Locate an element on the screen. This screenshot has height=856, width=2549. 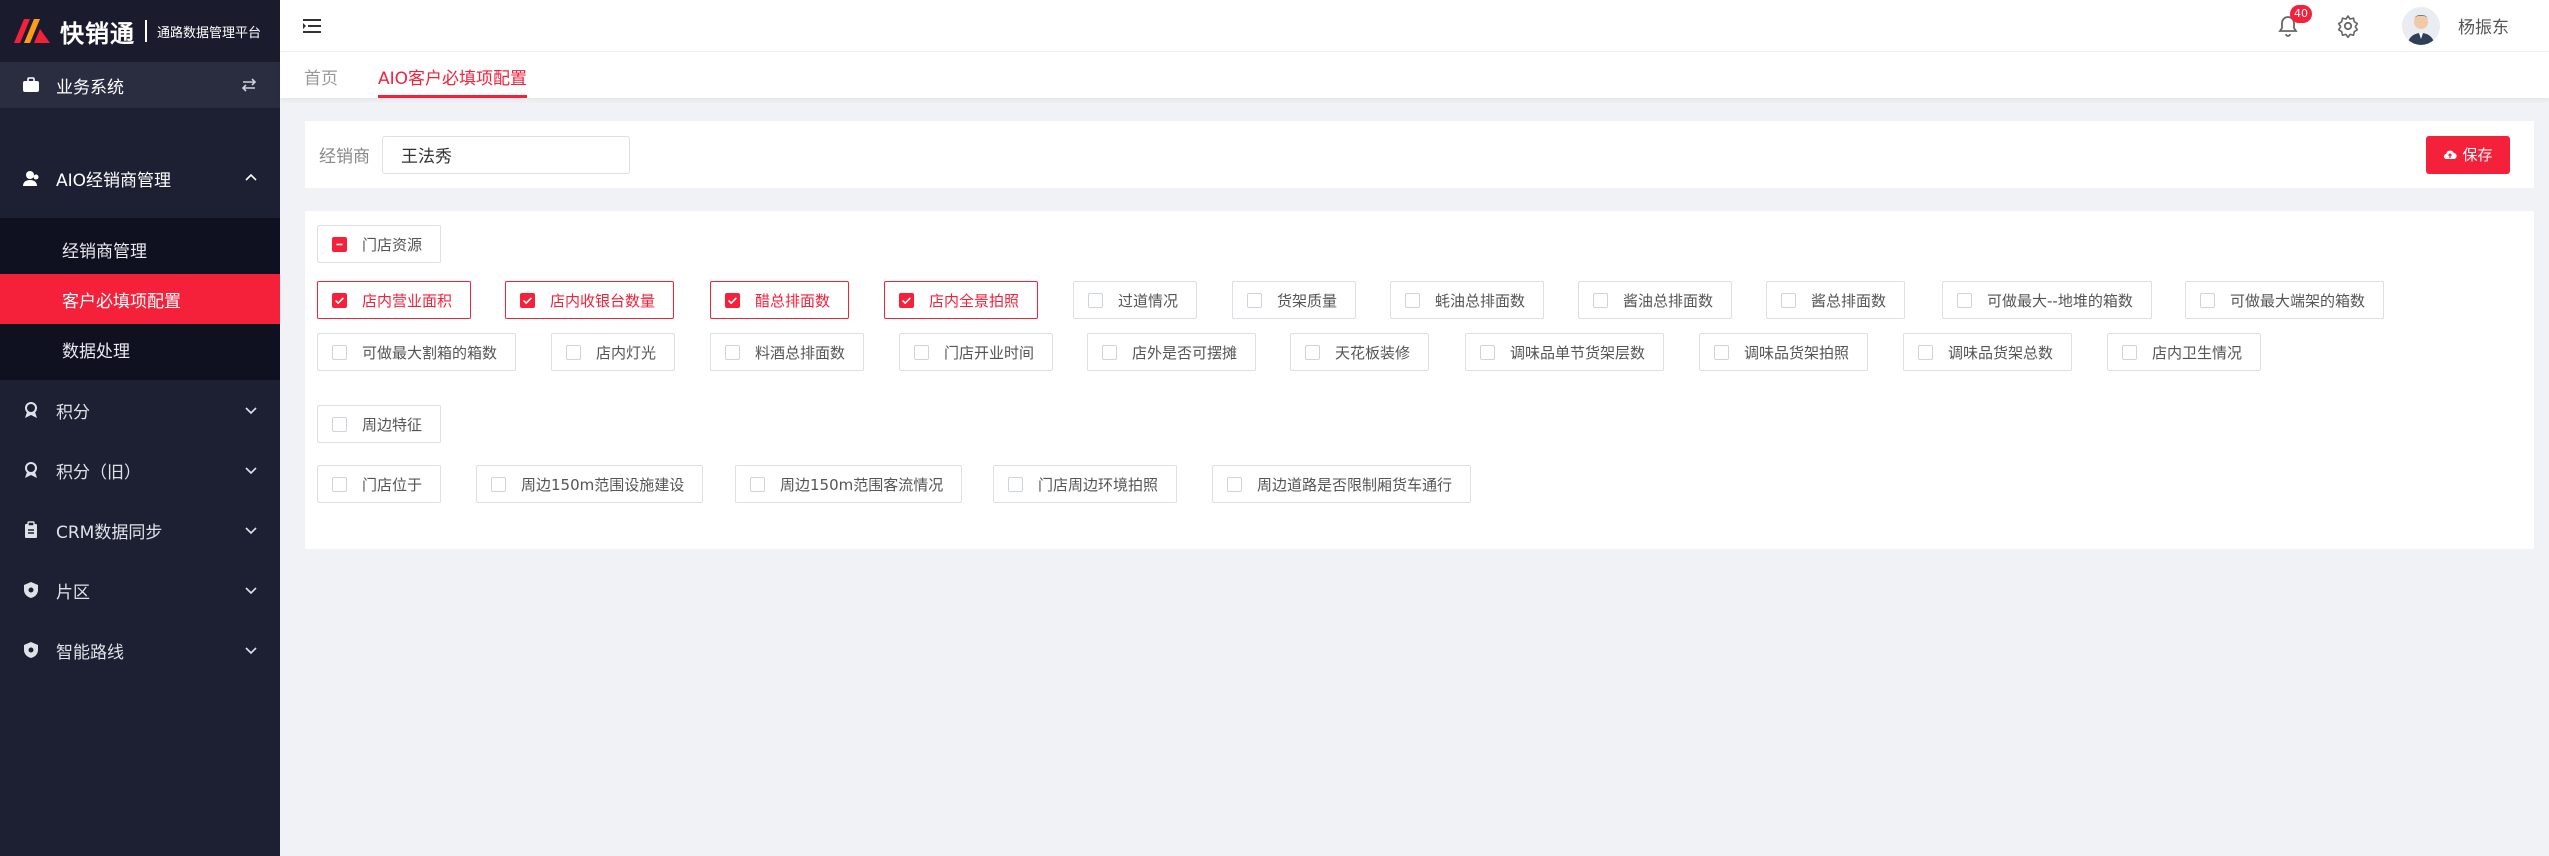
sidebar-item-smart-route: 智能路线 is located at coordinates (140, 650).